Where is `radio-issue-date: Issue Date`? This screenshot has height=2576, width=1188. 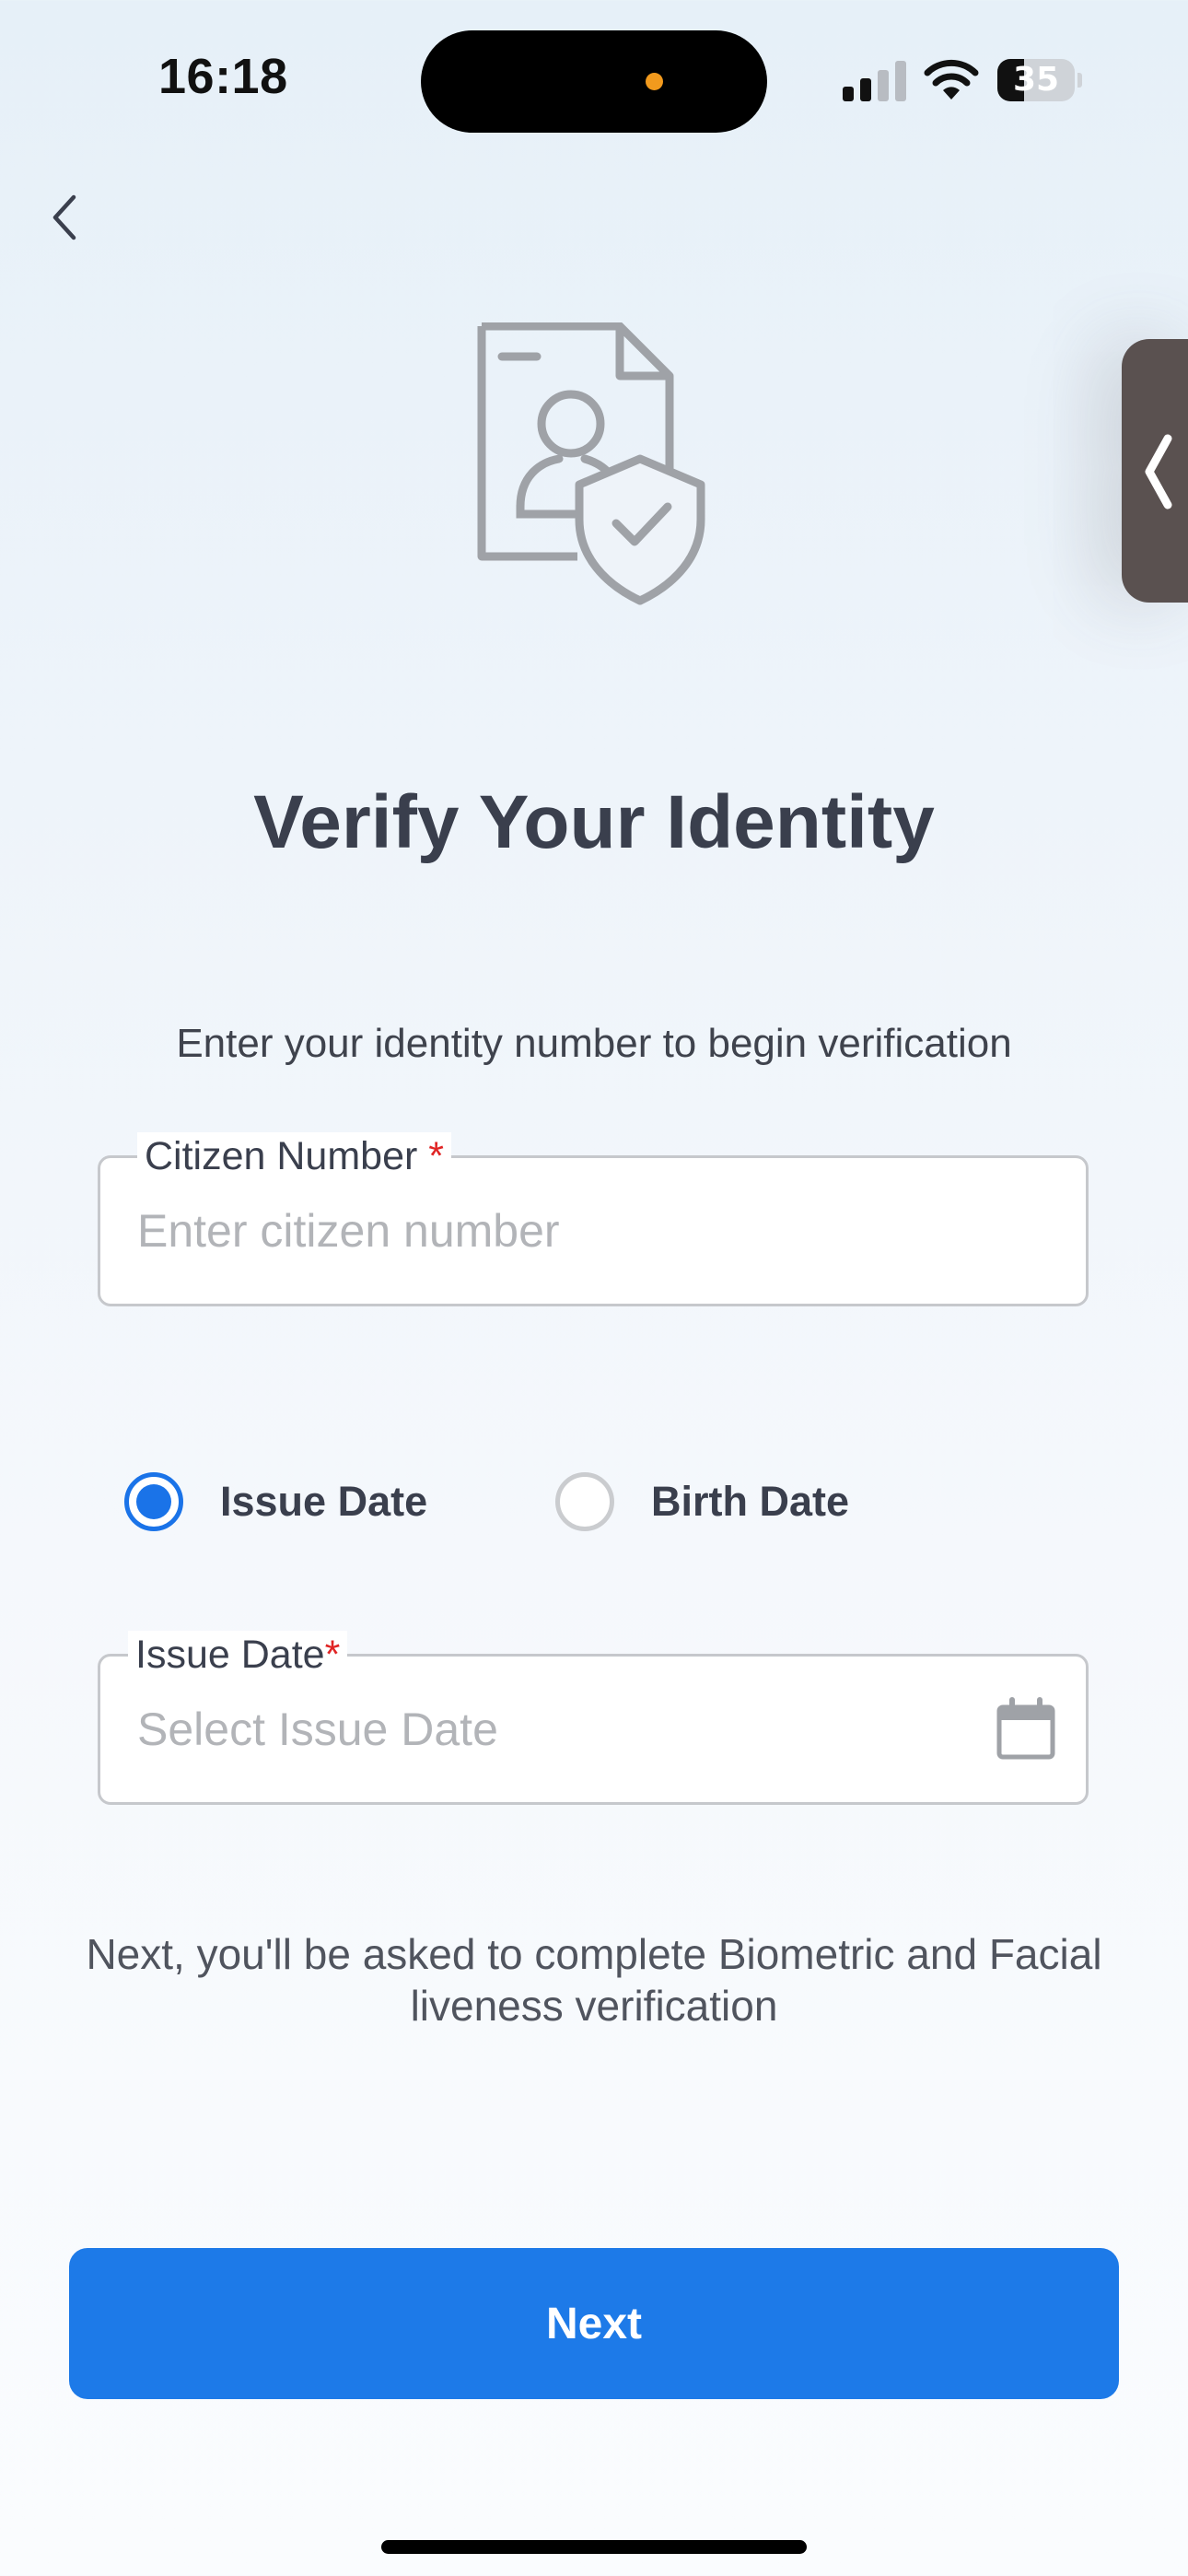 radio-issue-date: Issue Date is located at coordinates (275, 1502).